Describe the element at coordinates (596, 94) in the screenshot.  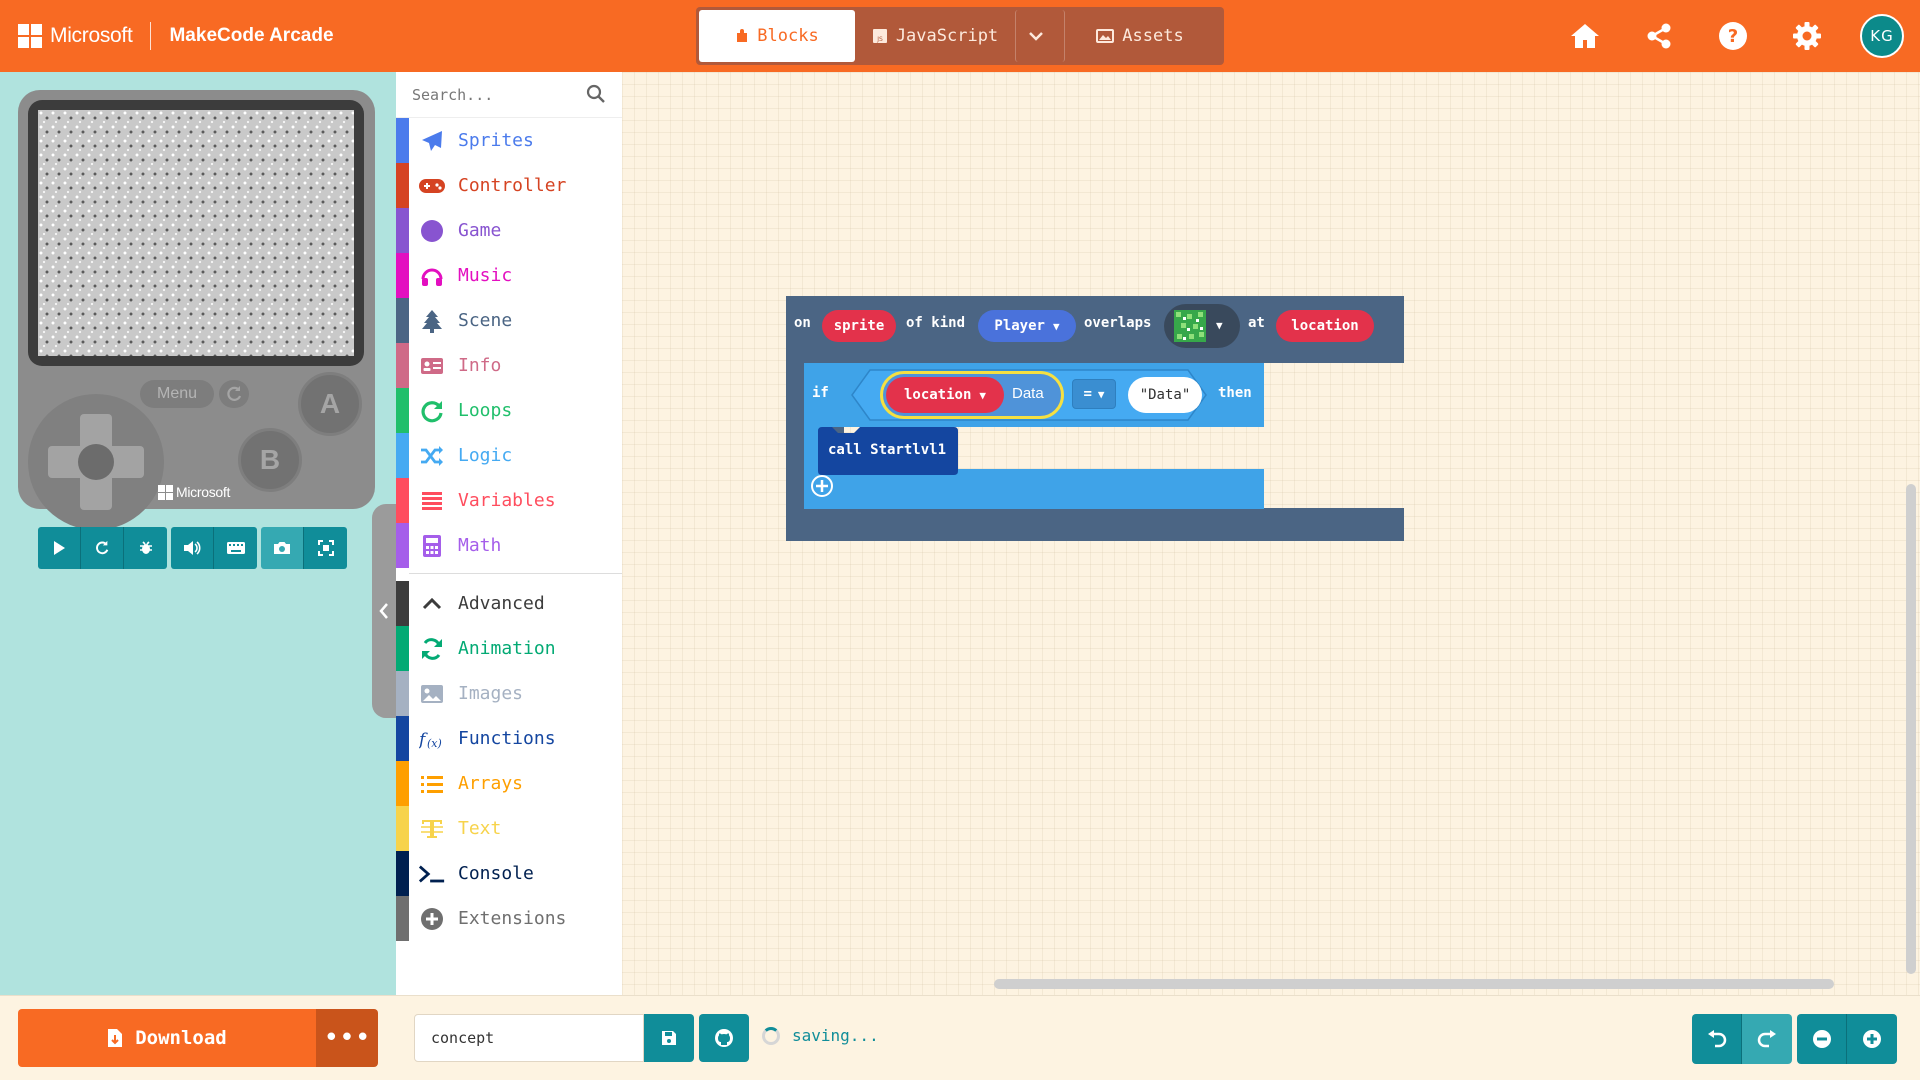
I see `search-icon` at that location.